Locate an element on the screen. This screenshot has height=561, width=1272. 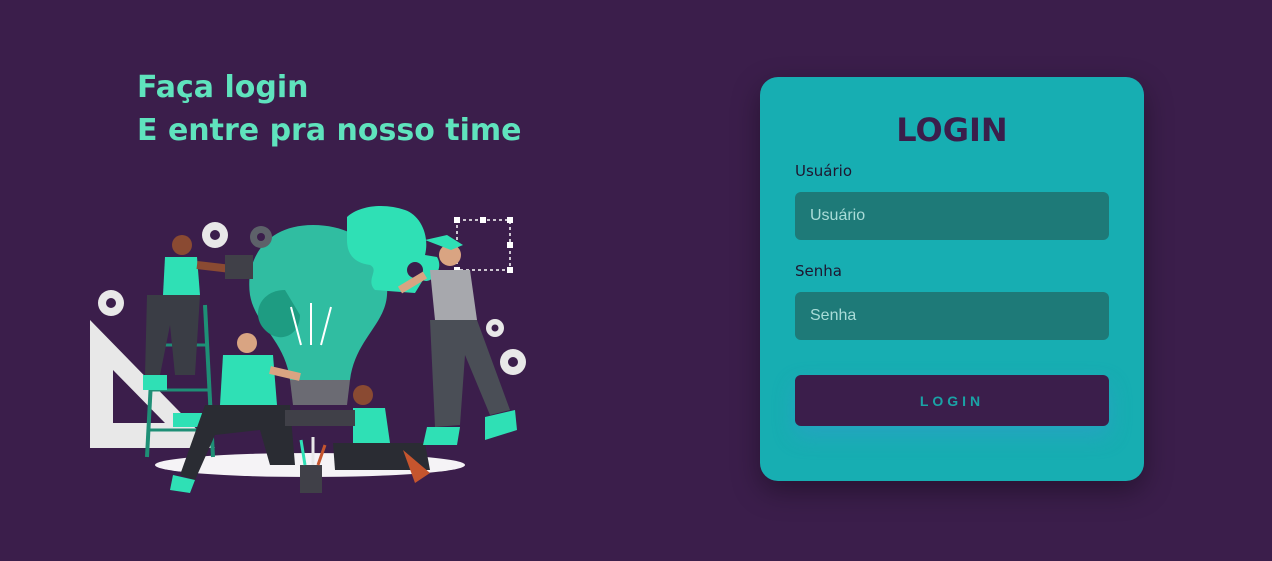
hero-line-2: E entre pra nosso time is located at coordinates (329, 130).